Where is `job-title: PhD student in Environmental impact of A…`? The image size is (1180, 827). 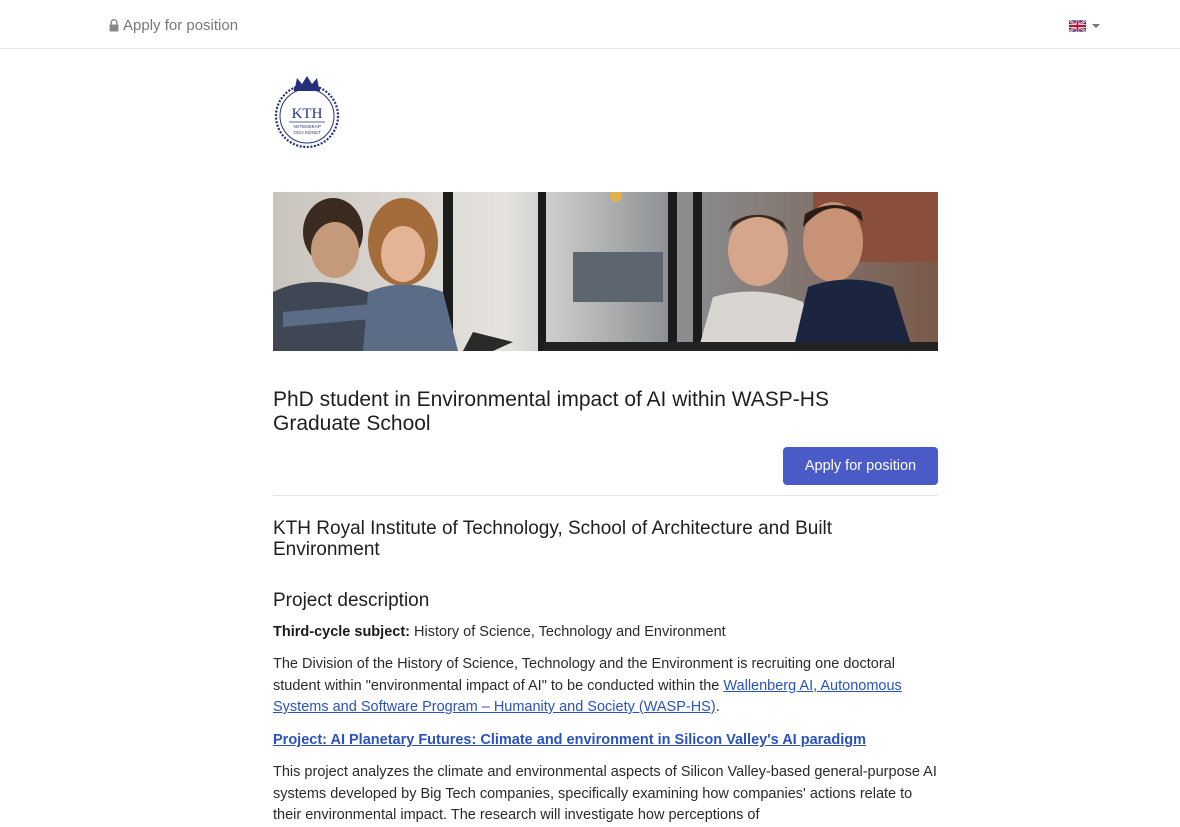 job-title: PhD student in Environmental impact of A… is located at coordinates (551, 411).